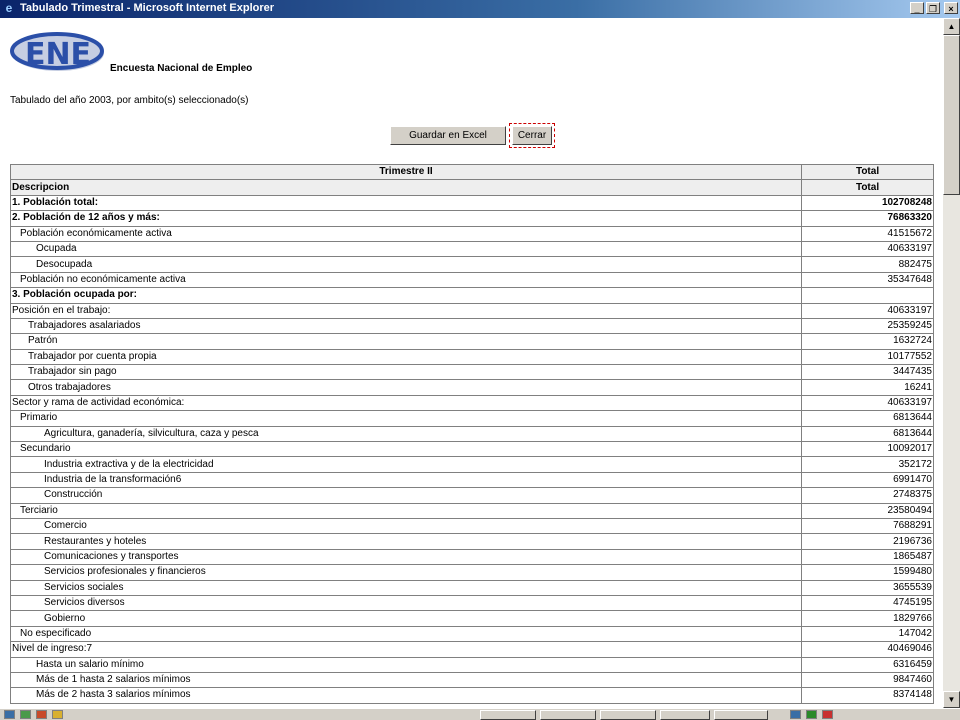  Describe the element at coordinates (868, 588) in the screenshot. I see `row-value: 3655539` at that location.